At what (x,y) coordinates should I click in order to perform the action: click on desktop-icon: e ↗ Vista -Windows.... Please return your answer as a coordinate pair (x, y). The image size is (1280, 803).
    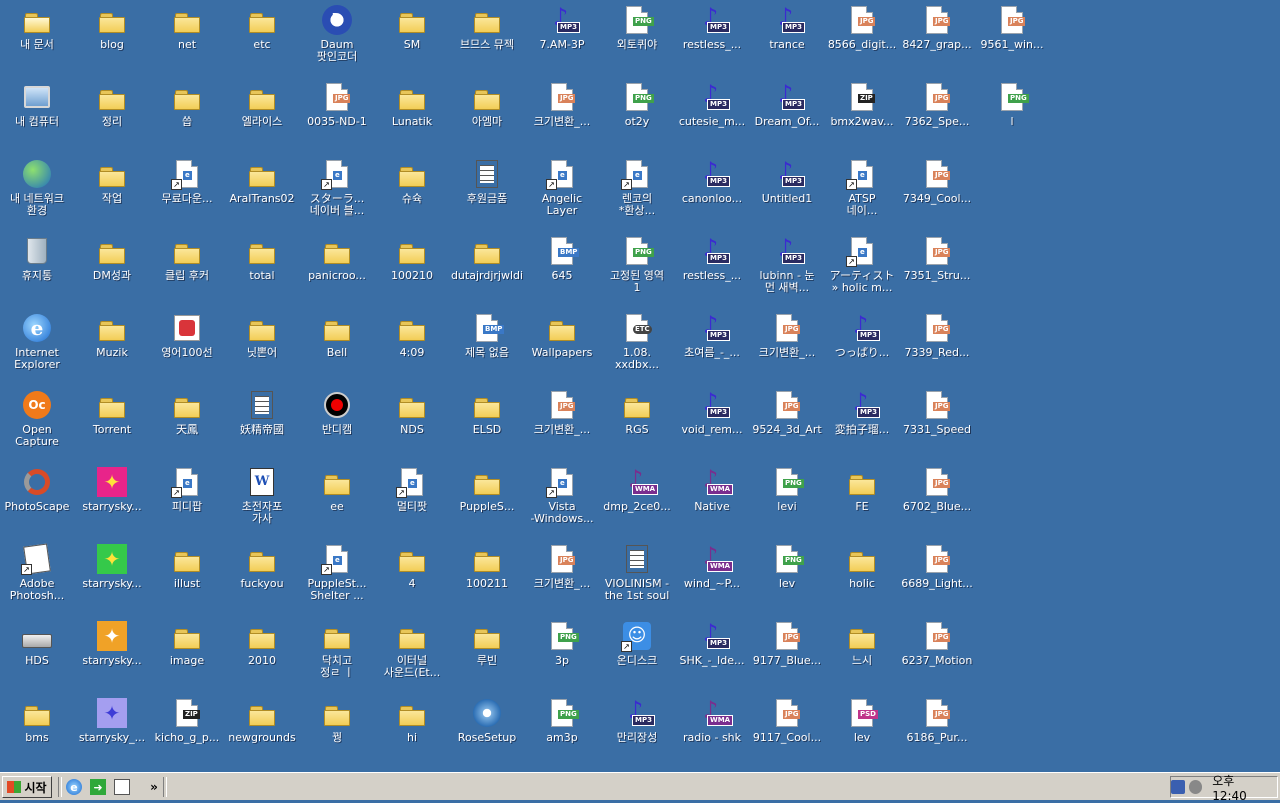
    Looking at the image, I should click on (562, 502).